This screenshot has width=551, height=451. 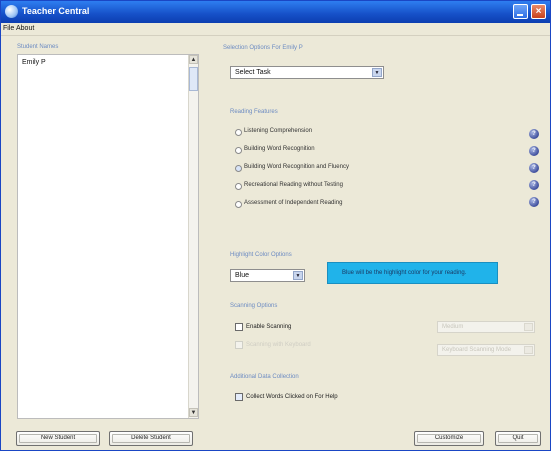 I want to click on highlight-color-label: Highlight Color Options, so click(x=261, y=255).